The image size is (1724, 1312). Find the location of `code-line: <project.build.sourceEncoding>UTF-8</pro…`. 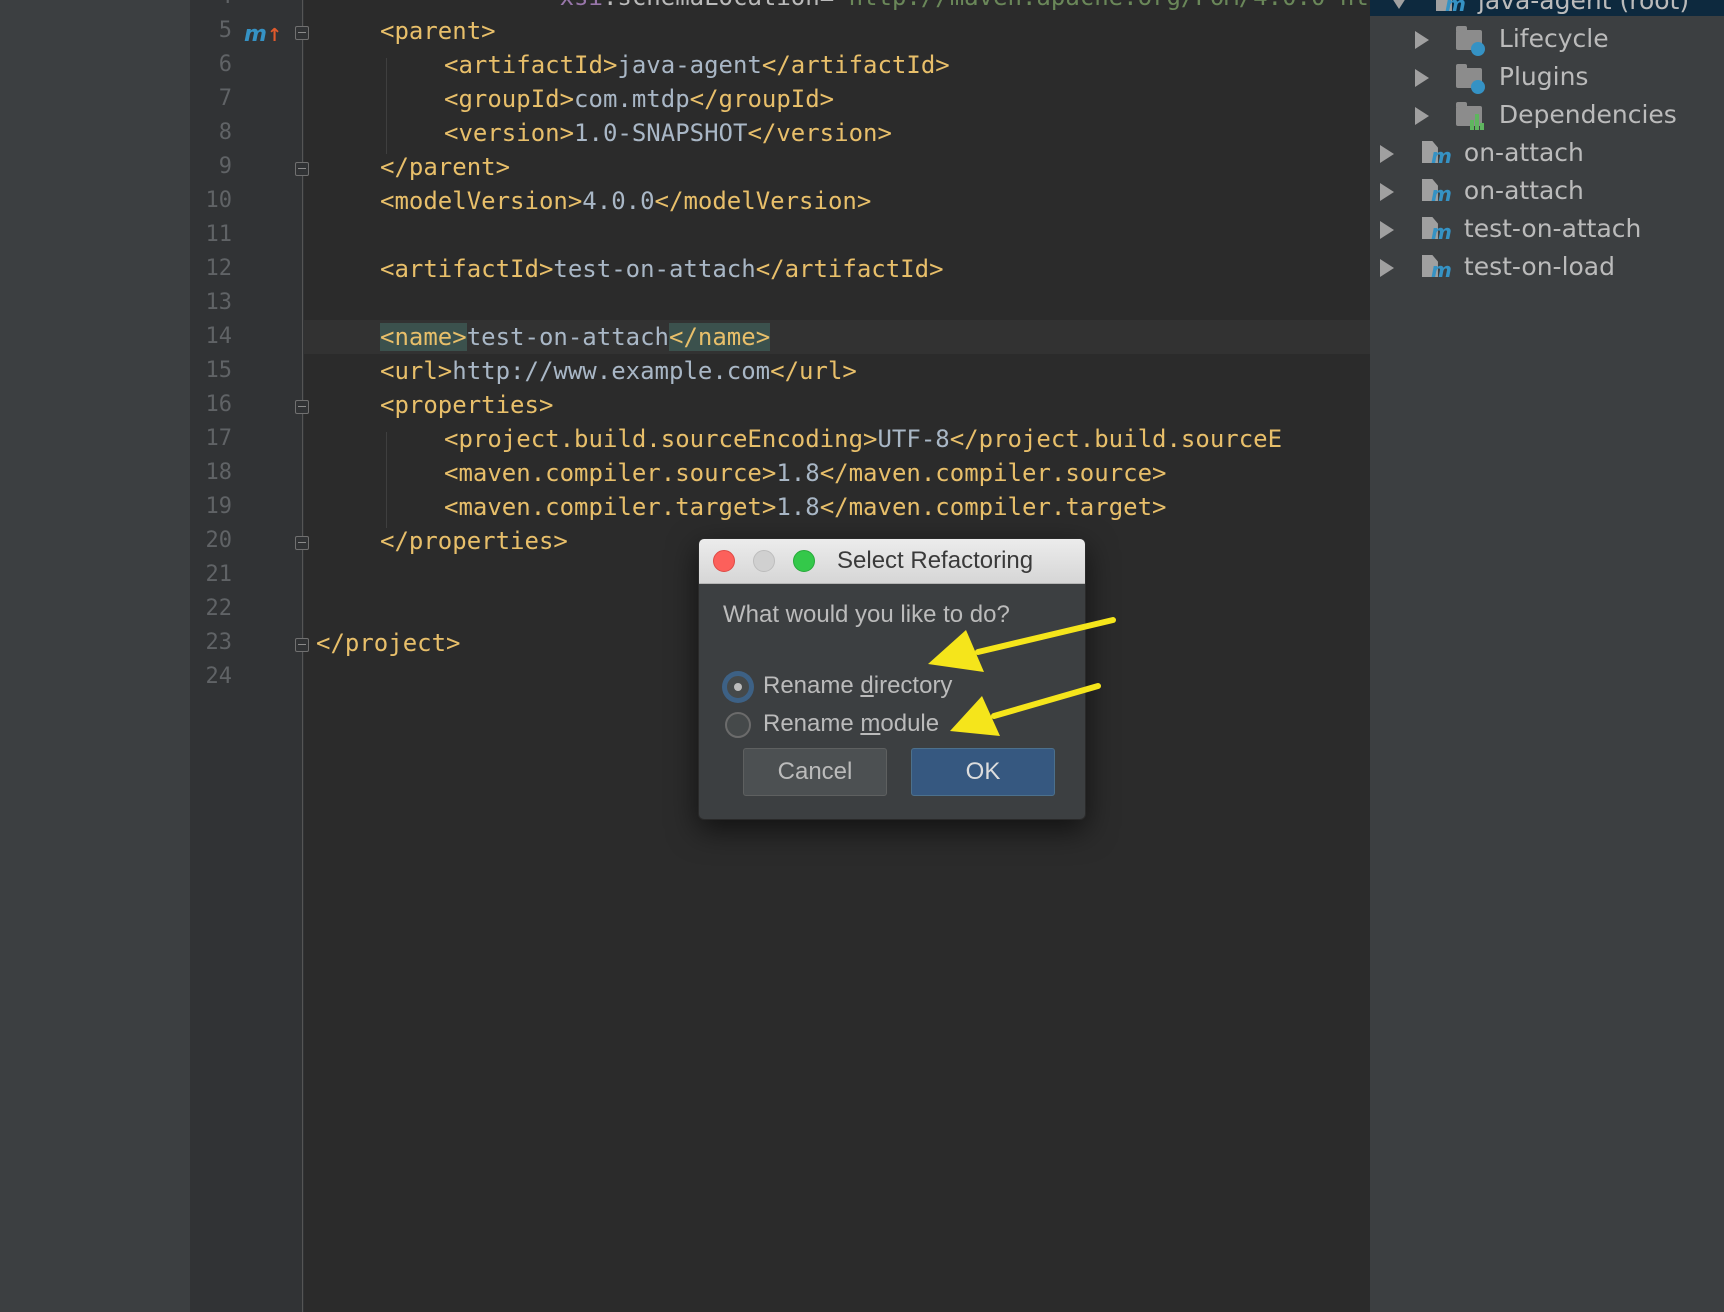

code-line: <project.build.sourceEncoding>UTF-8</pro… is located at coordinates (837, 439).